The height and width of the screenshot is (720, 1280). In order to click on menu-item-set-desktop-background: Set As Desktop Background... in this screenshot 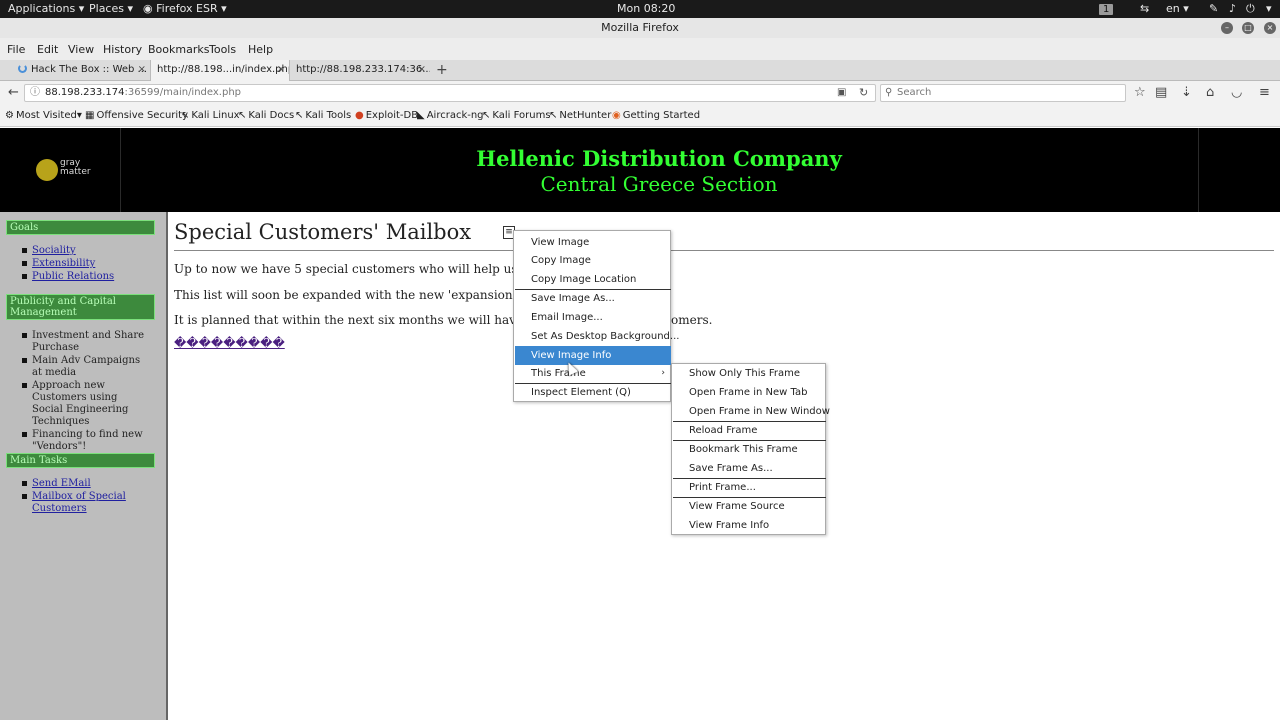, I will do `click(597, 336)`.